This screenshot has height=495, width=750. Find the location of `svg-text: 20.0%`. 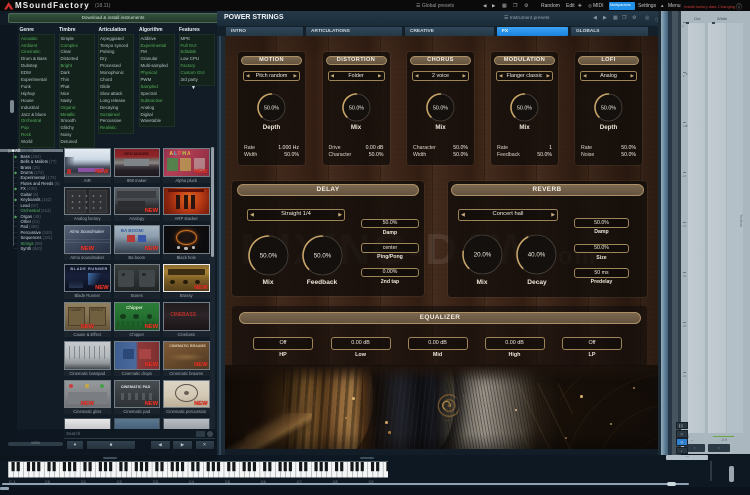

svg-text: 20.0% is located at coordinates (483, 255).